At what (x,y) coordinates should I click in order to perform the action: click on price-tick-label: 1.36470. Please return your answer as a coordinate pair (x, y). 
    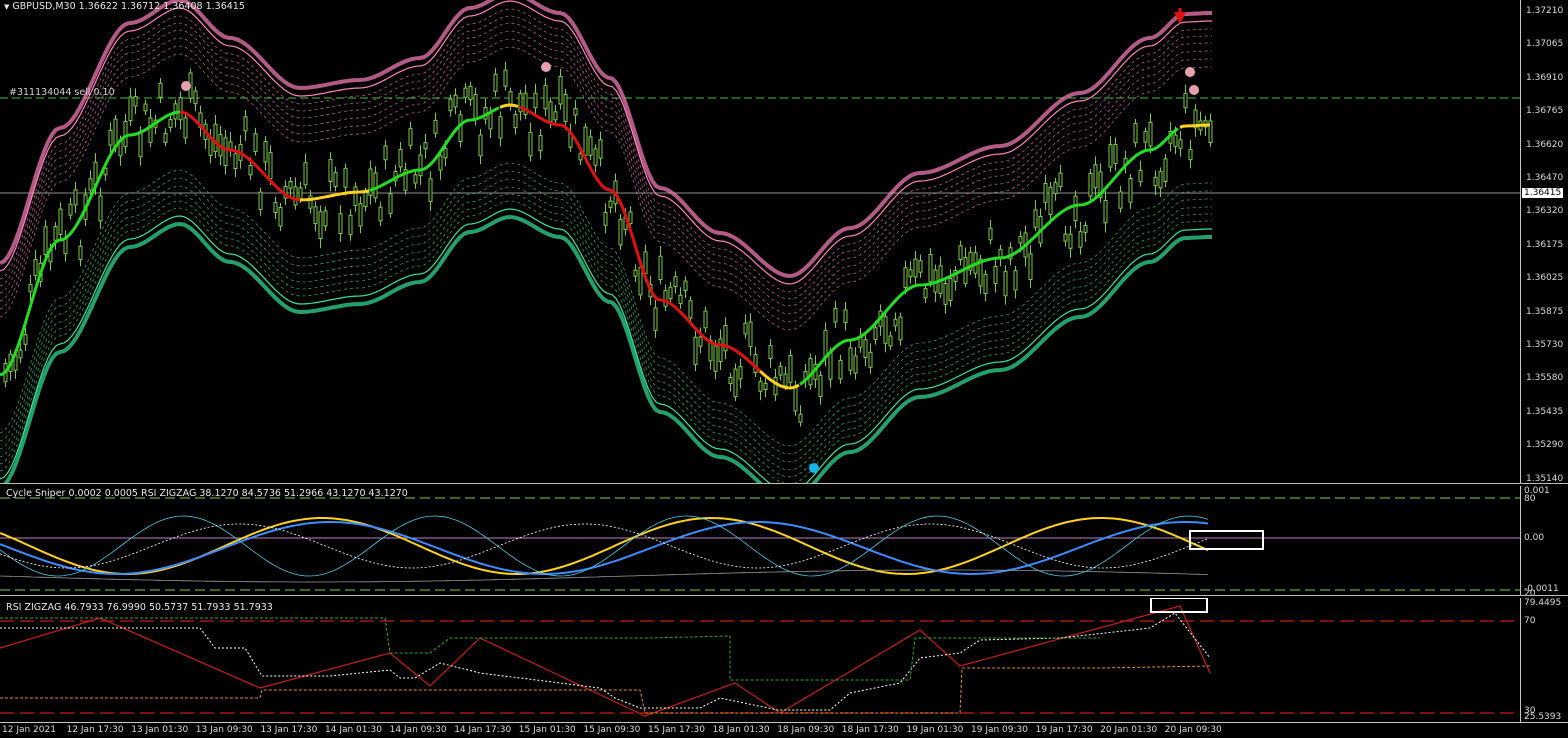
    Looking at the image, I should click on (1545, 178).